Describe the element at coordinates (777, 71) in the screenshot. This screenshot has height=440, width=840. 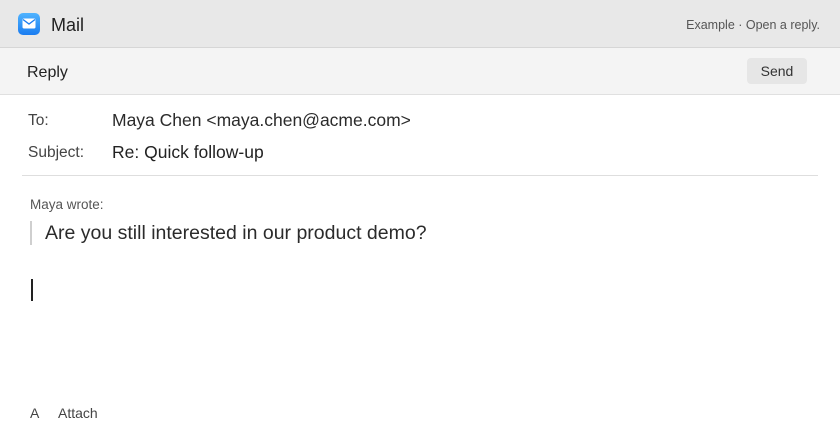
I see `send-button: Send` at that location.